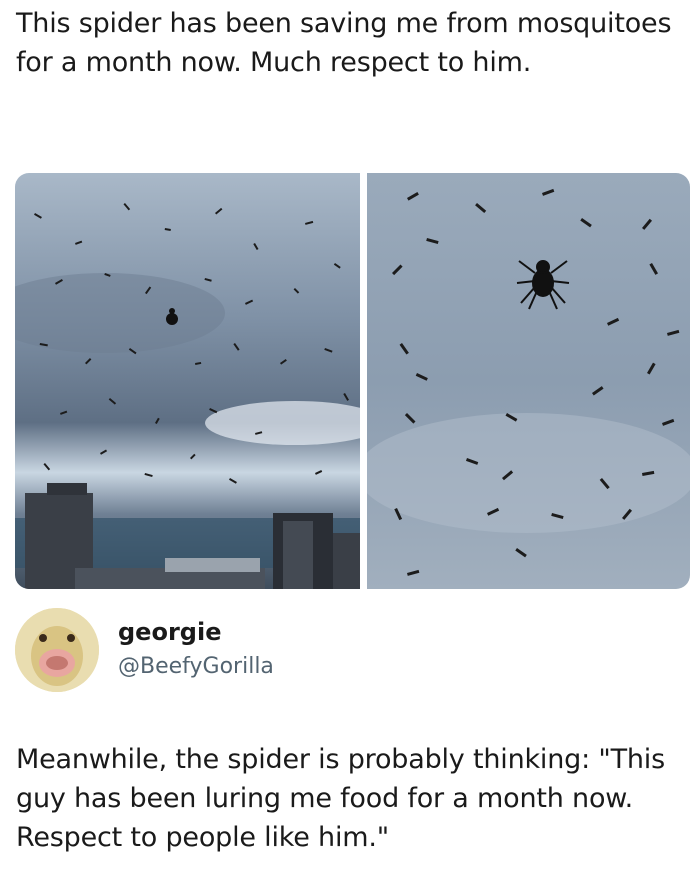  I want to click on display-name: georgie, so click(169, 632).